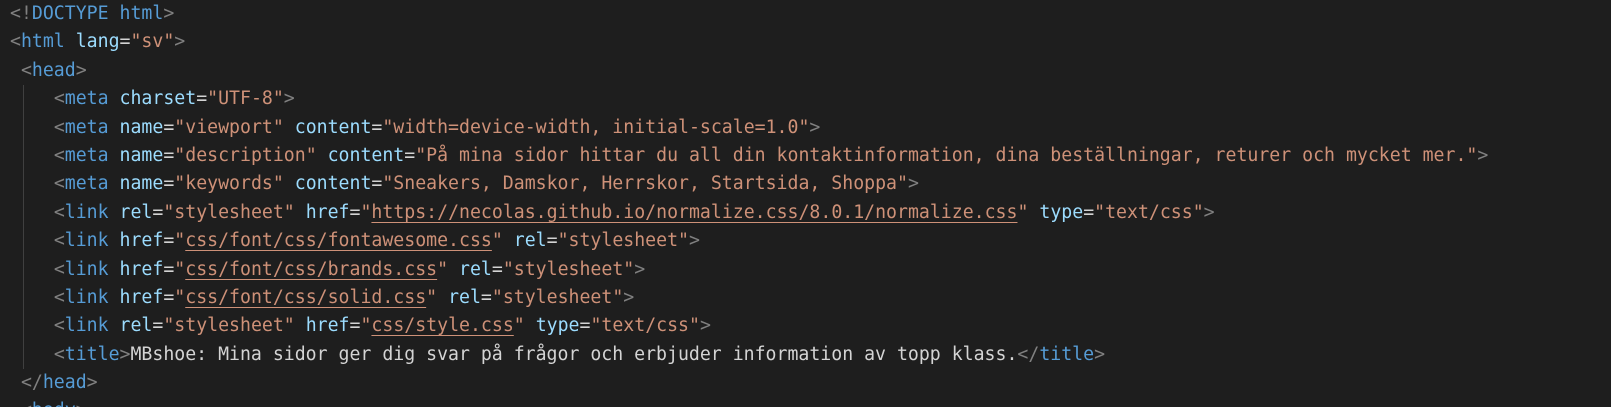  I want to click on code-token-link: css/font/css/fontawesome.css, so click(338, 240).